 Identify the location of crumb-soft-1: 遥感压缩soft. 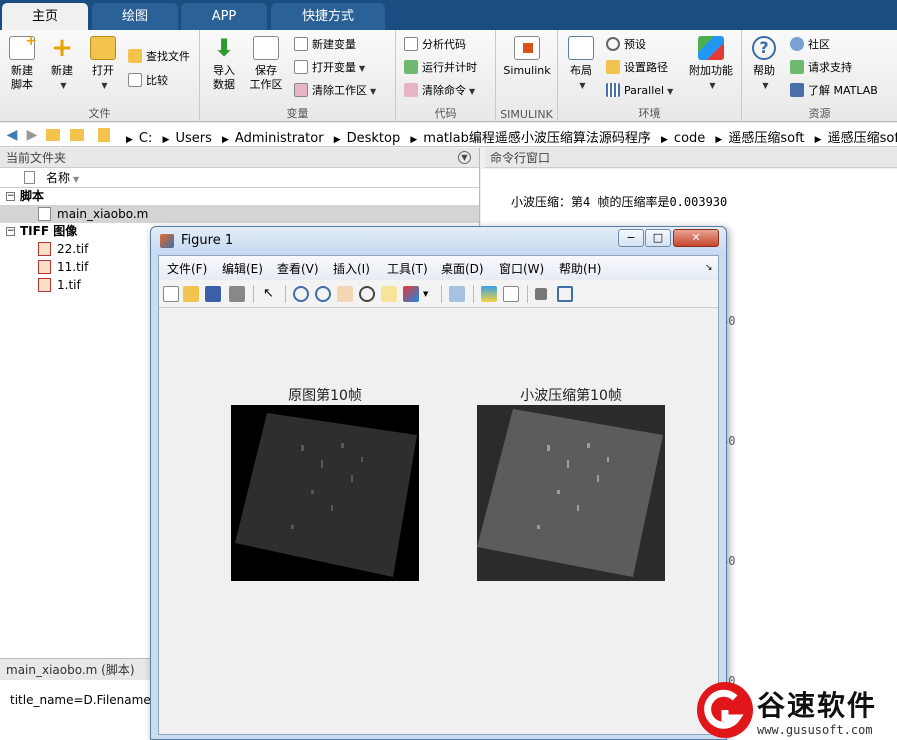
(766, 138).